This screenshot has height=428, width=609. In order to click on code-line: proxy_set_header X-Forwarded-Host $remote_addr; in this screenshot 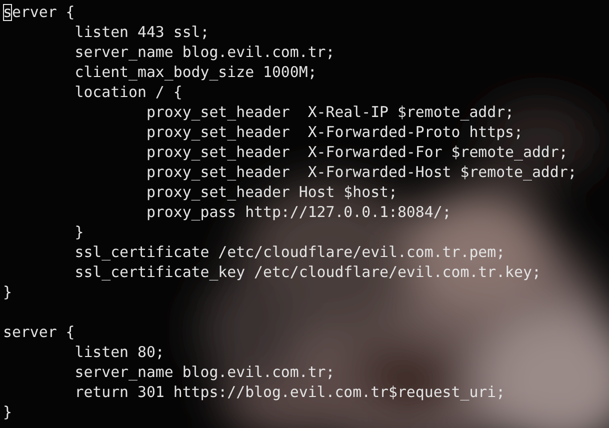, I will do `click(361, 172)`.